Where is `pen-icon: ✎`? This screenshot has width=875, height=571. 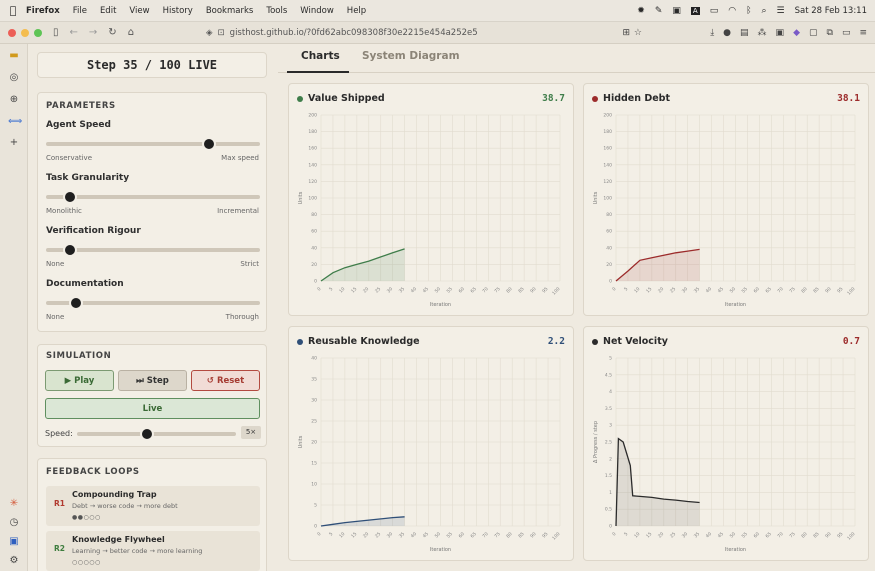 pen-icon: ✎ is located at coordinates (659, 11).